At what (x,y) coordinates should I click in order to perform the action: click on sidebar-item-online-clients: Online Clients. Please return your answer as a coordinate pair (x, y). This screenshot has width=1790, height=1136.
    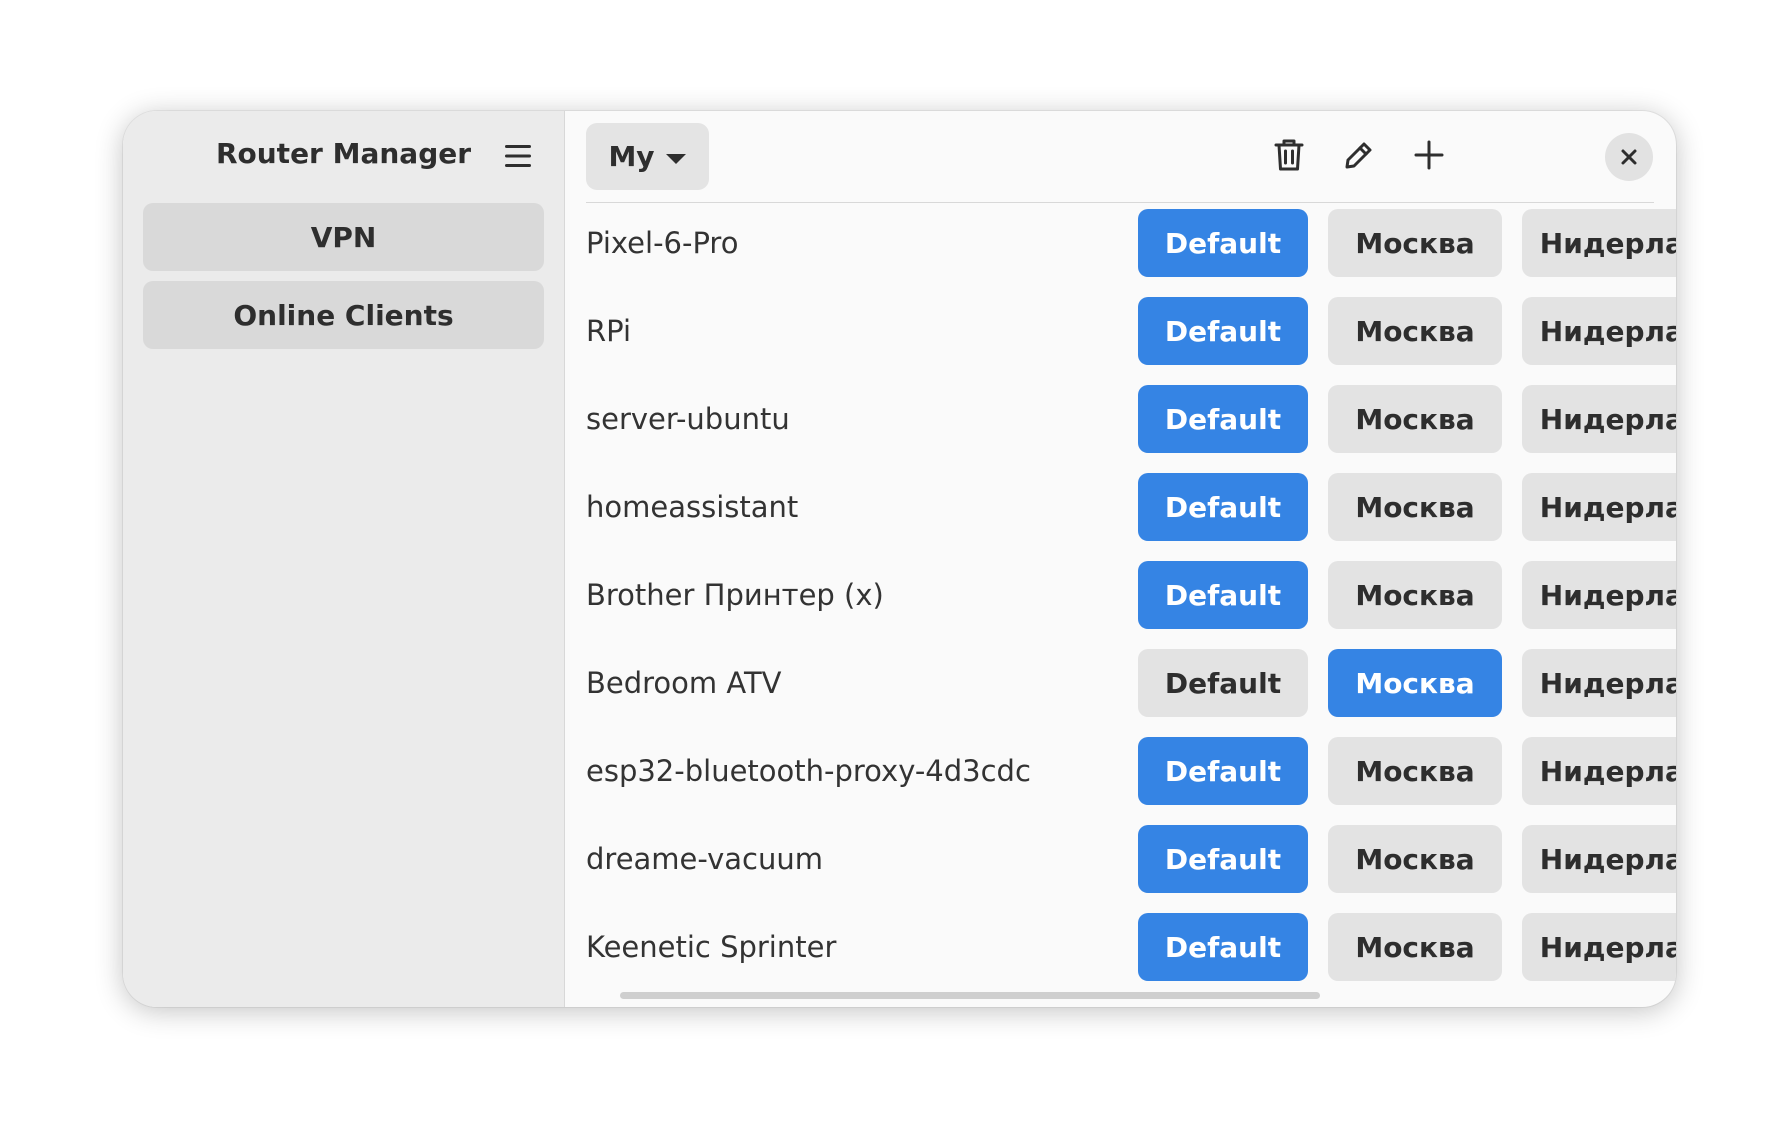
    Looking at the image, I should click on (343, 315).